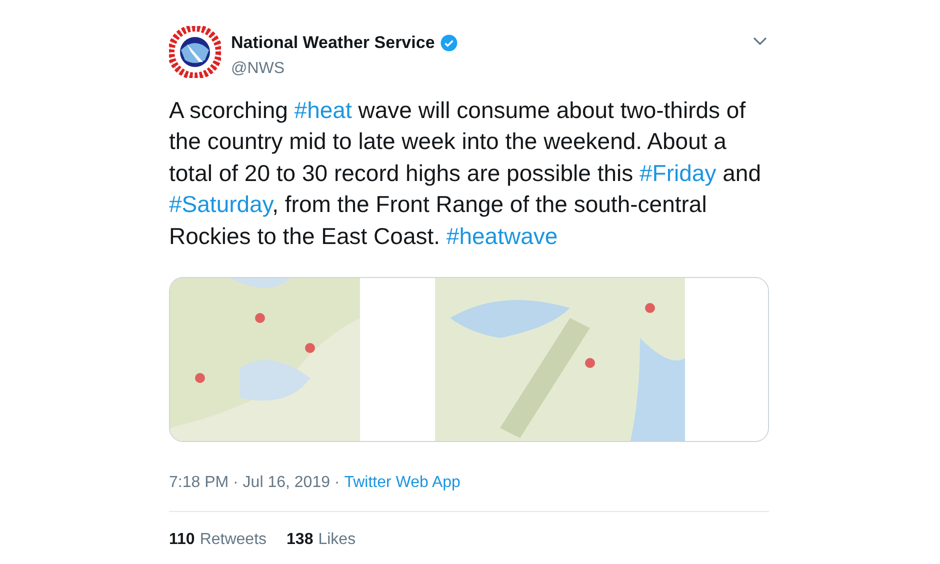  Describe the element at coordinates (300, 540) in the screenshot. I see `stat-count: 138` at that location.